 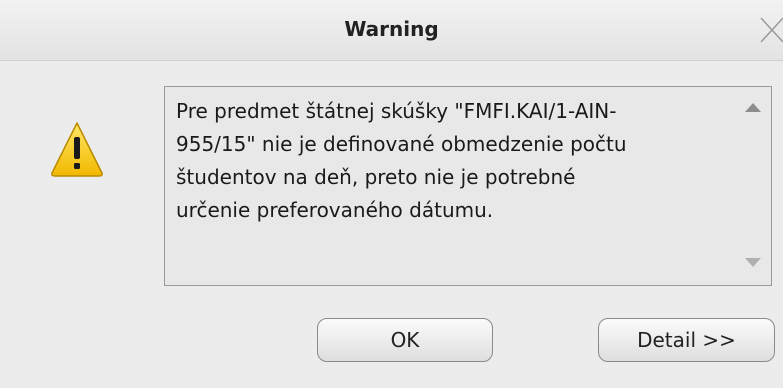 What do you see at coordinates (753, 262) in the screenshot?
I see `scroll-down-arrow-icon` at bounding box center [753, 262].